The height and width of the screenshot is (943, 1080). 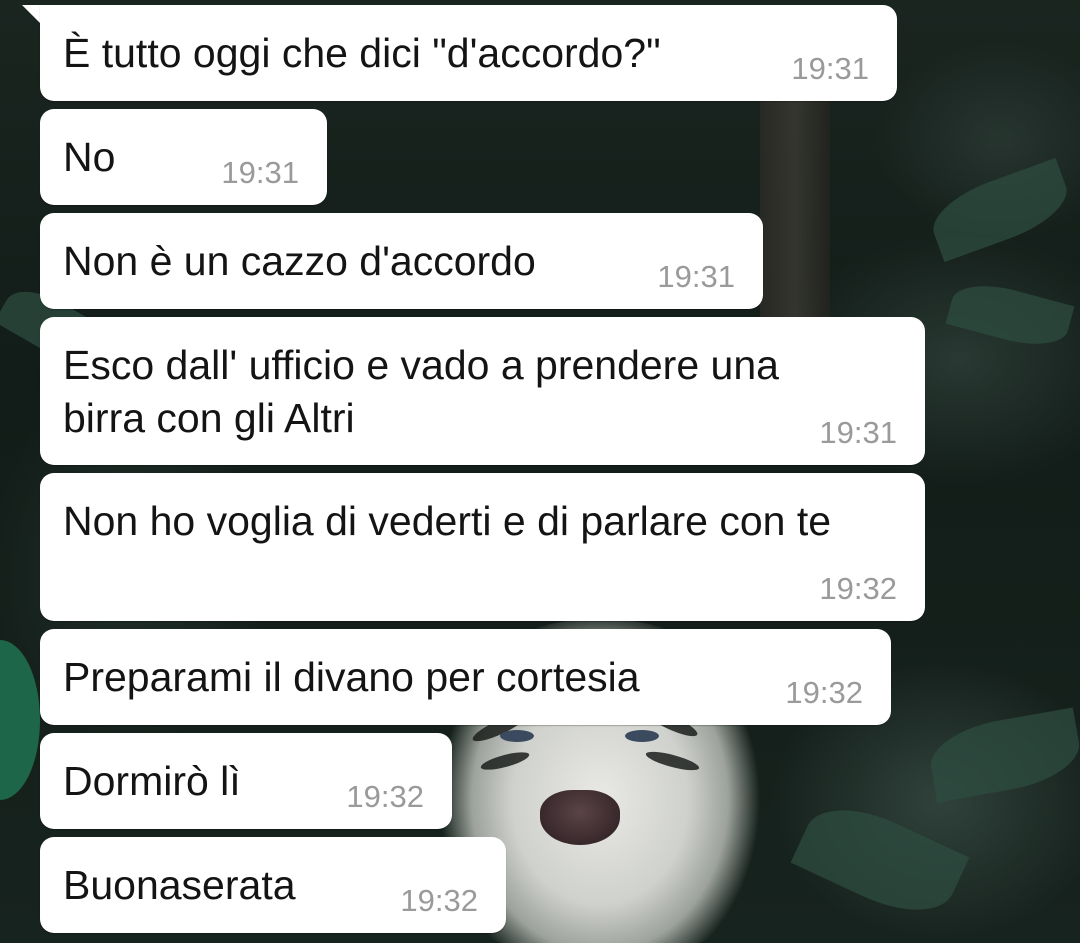 What do you see at coordinates (299, 261) in the screenshot?
I see `message-text: Non è un cazzo d'accordo` at bounding box center [299, 261].